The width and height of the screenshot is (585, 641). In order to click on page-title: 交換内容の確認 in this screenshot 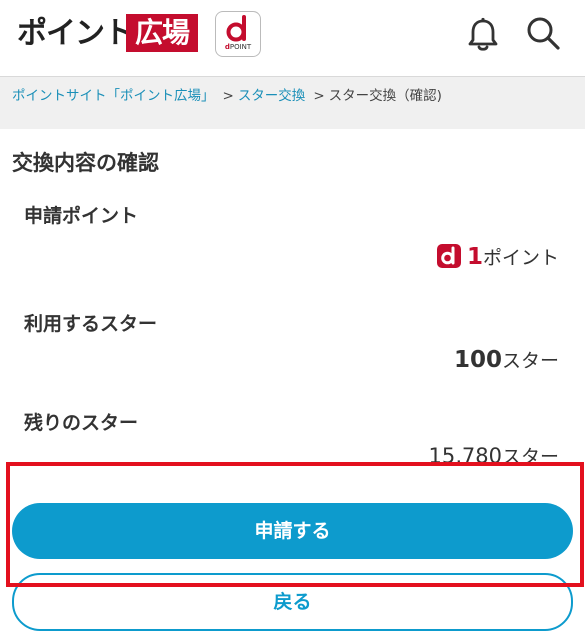, I will do `click(85, 163)`.